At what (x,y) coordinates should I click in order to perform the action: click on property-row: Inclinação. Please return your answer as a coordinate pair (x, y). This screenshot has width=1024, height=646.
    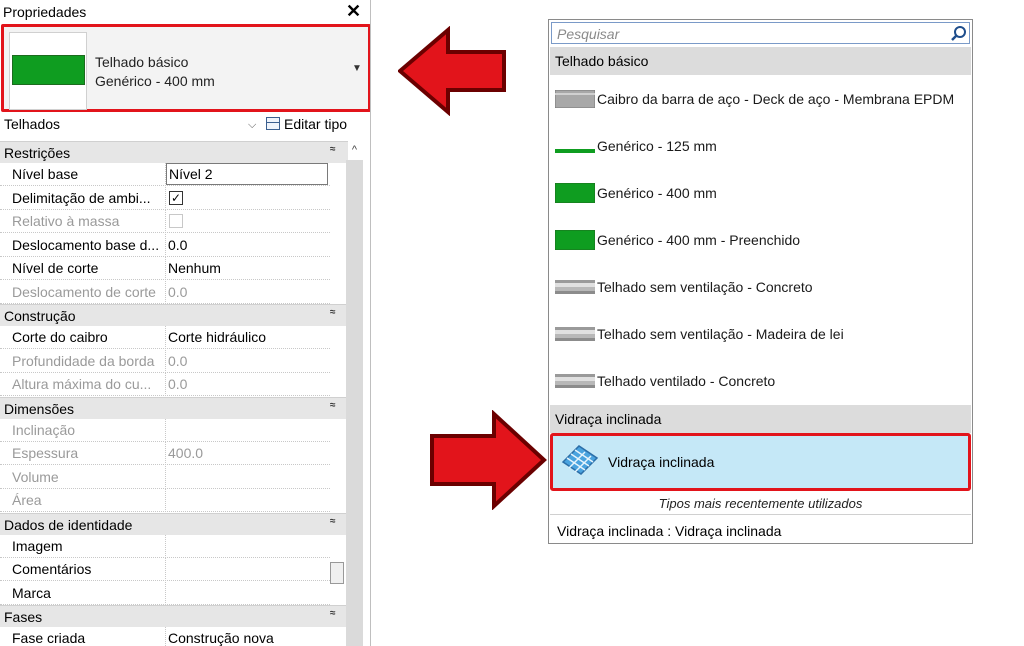
    Looking at the image, I should click on (165, 430).